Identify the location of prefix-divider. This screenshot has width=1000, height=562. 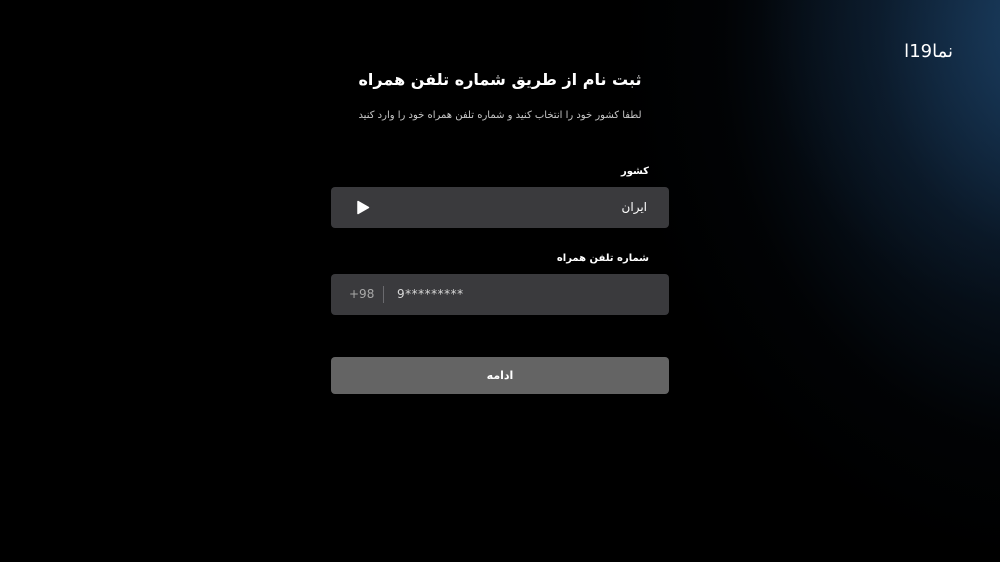
(383, 294).